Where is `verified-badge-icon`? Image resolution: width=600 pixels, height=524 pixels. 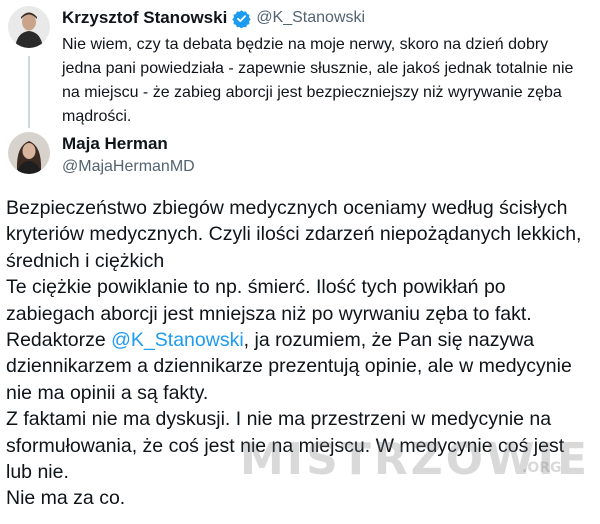 verified-badge-icon is located at coordinates (241, 19).